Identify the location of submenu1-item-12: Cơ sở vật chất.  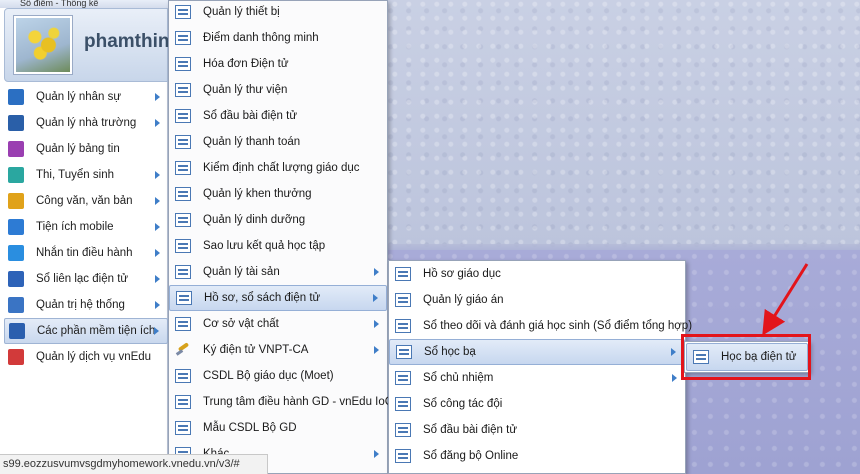
(278, 324).